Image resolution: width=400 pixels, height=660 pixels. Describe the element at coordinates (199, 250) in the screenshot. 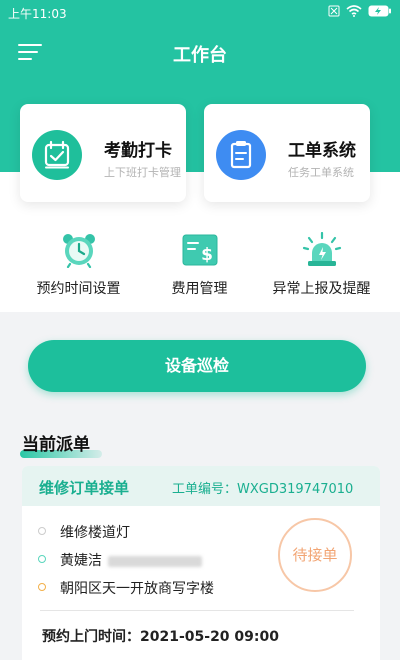

I see `bill-dollar-icon: $` at that location.